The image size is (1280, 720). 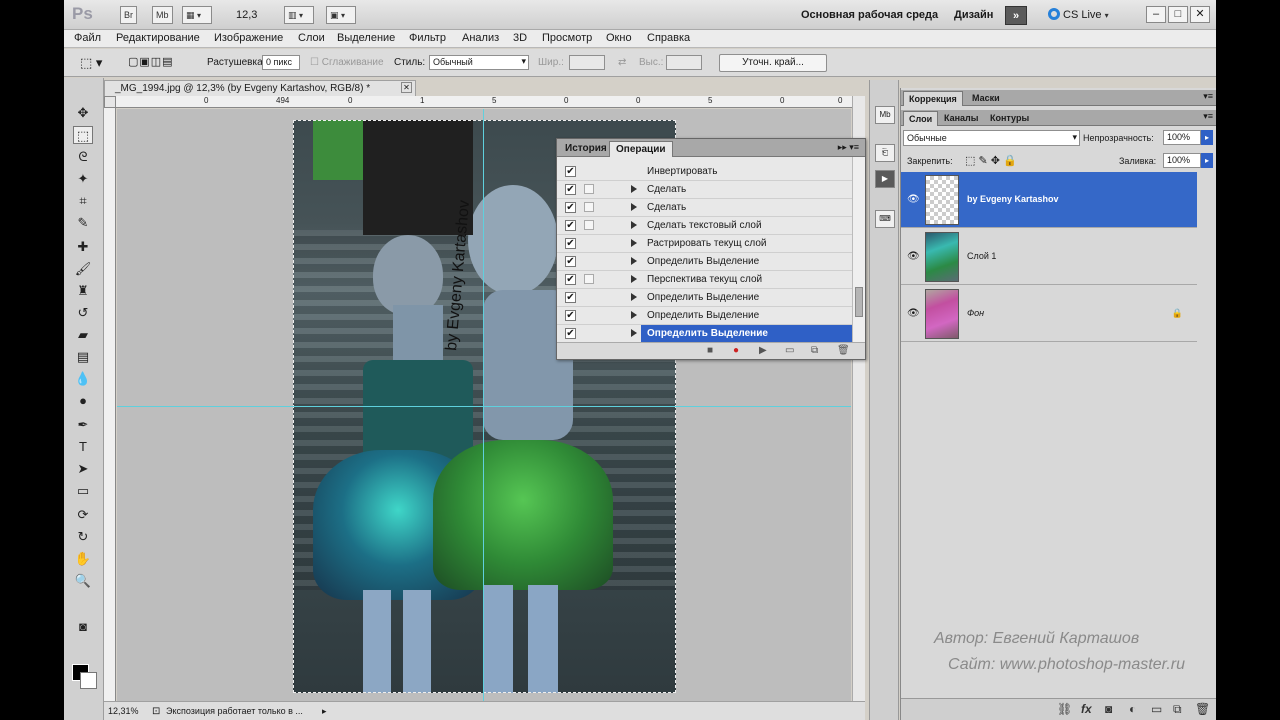 I want to click on adjustment-layer-icon: ◐, so click(x=1132, y=709).